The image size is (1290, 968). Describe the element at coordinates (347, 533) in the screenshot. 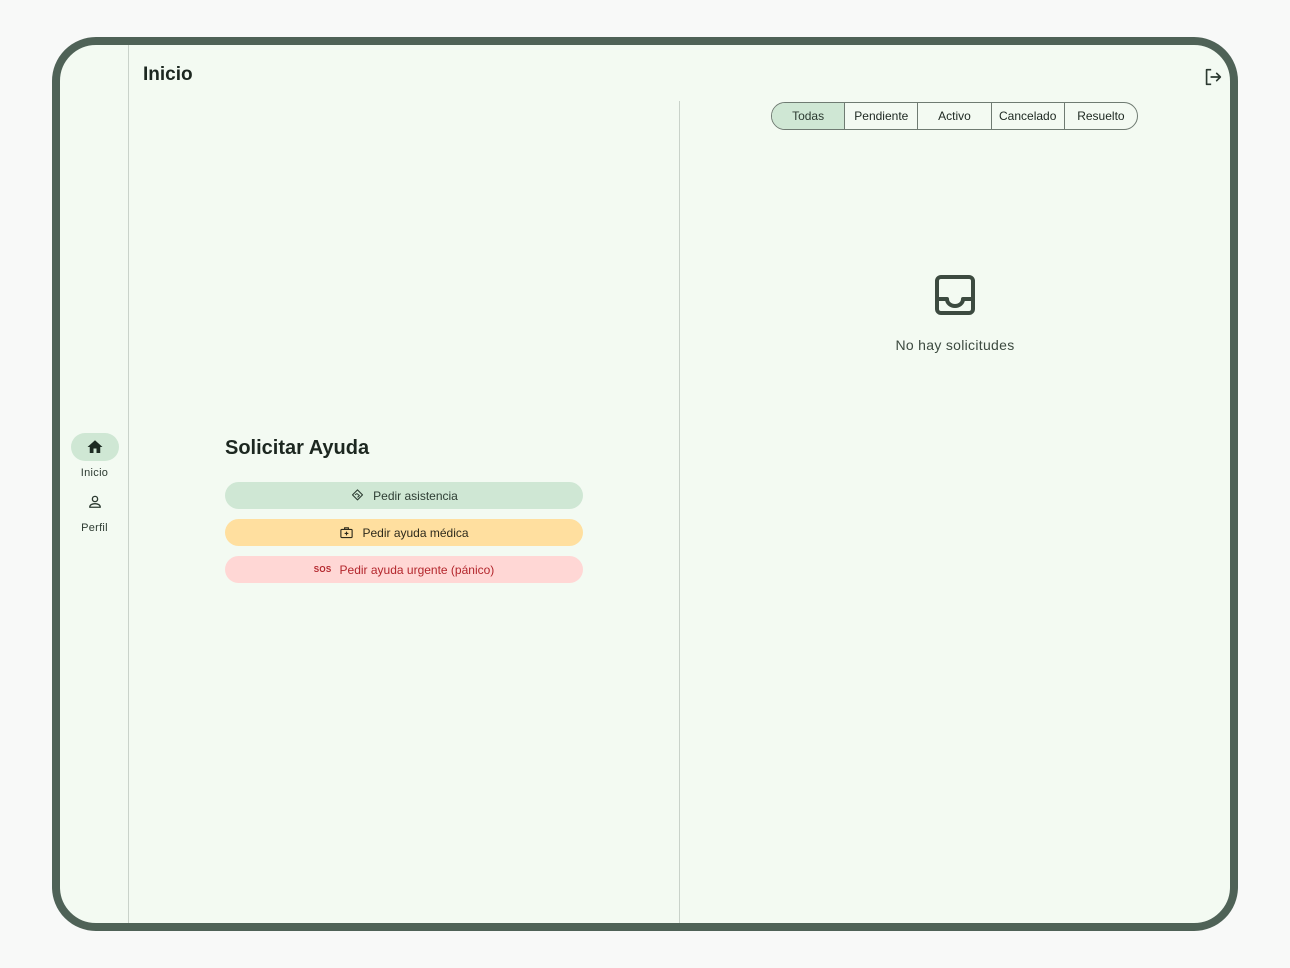

I see `medical-kit-icon` at that location.